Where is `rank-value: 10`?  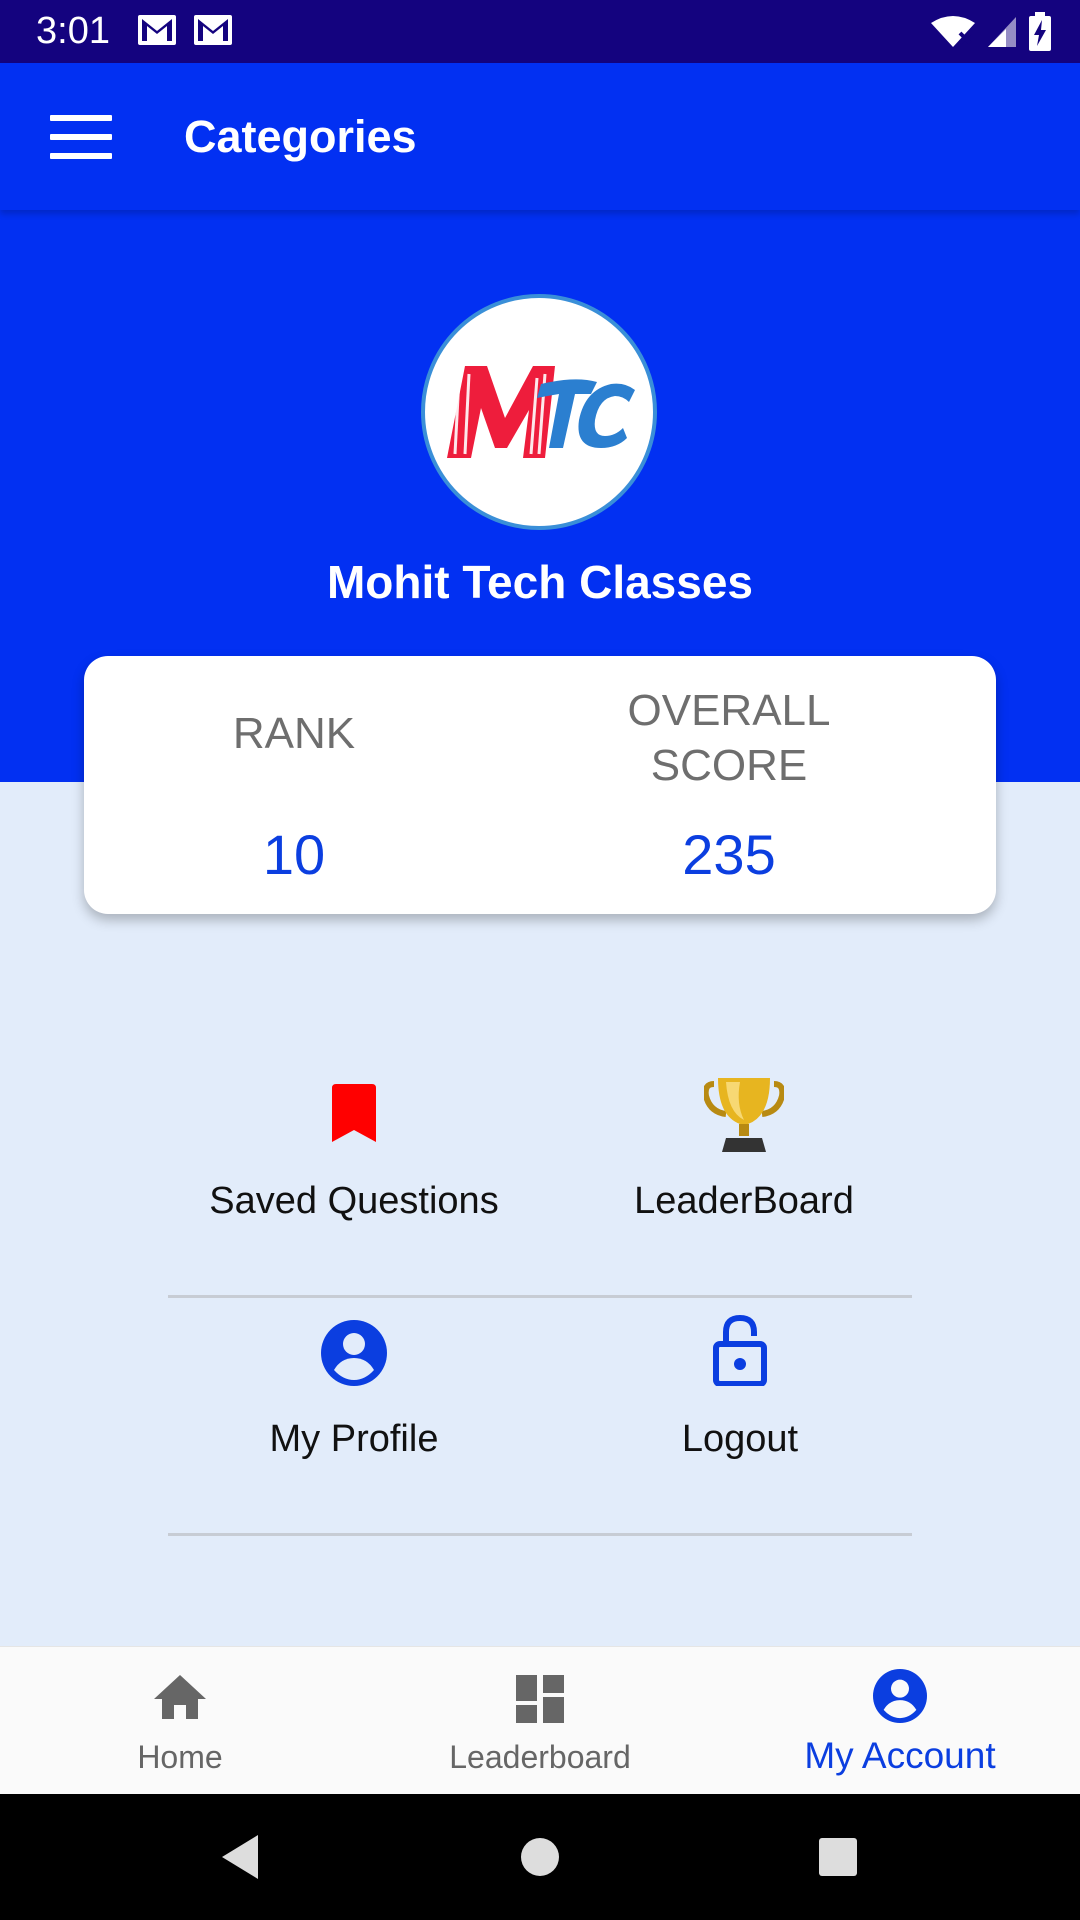 rank-value: 10 is located at coordinates (294, 854).